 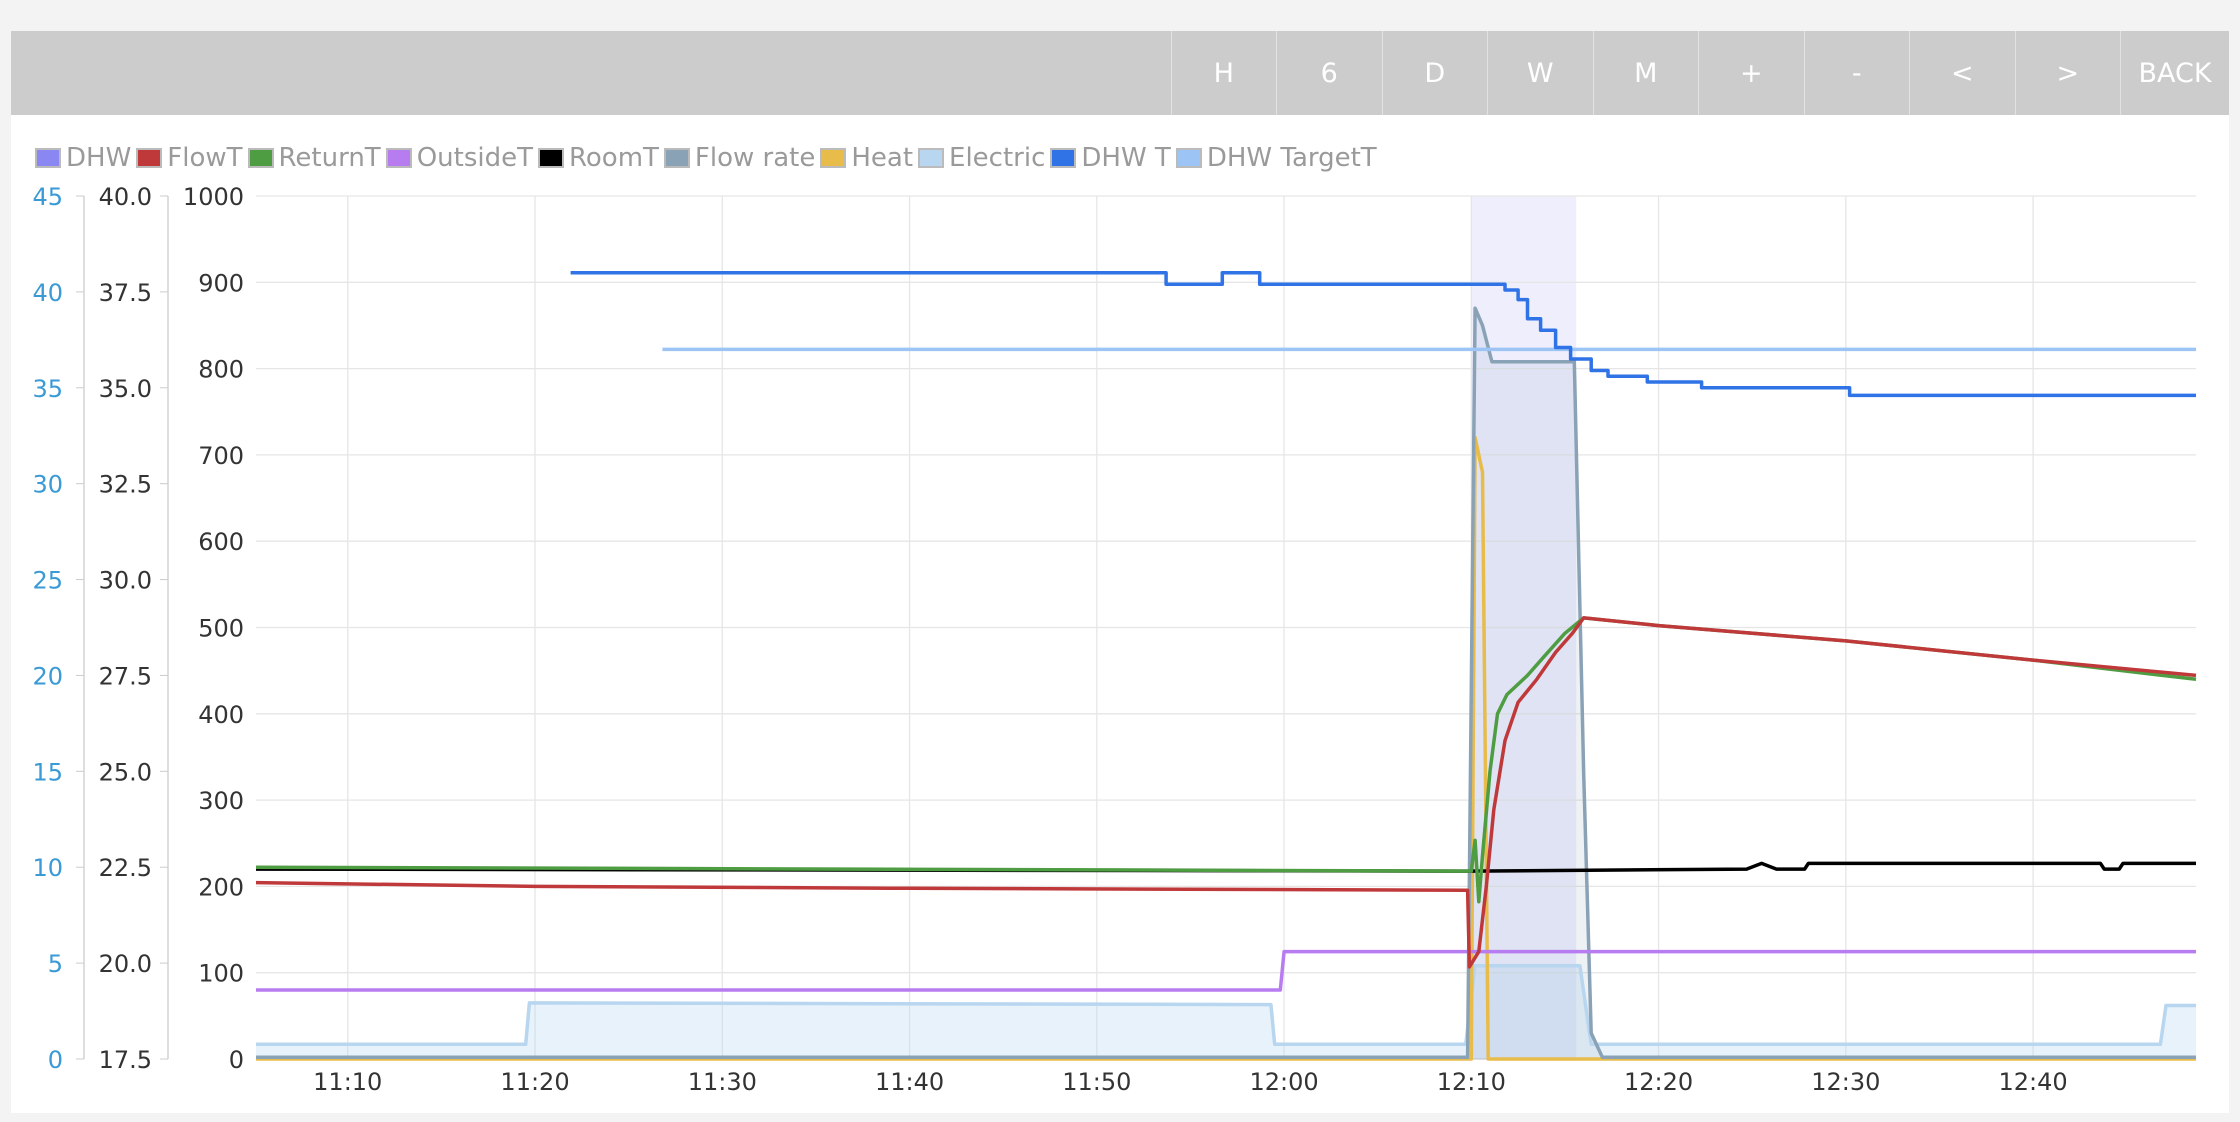 What do you see at coordinates (125, 964) in the screenshot?
I see `y-tick-label-temp: 20.0` at bounding box center [125, 964].